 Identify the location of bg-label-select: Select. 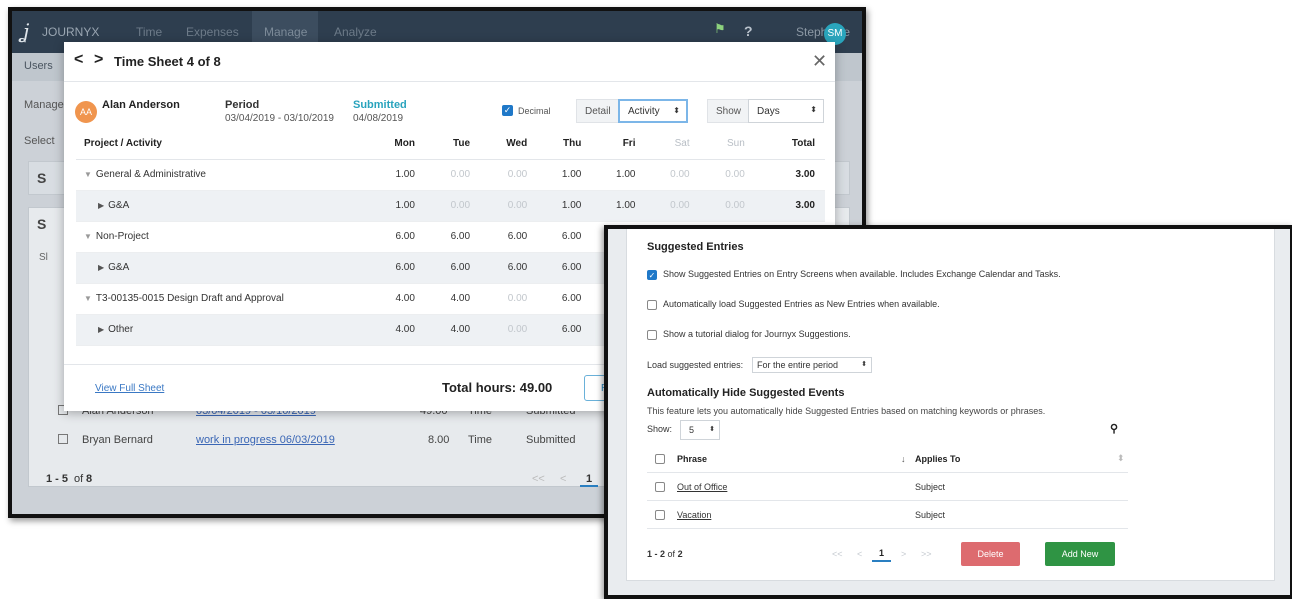
(39, 141).